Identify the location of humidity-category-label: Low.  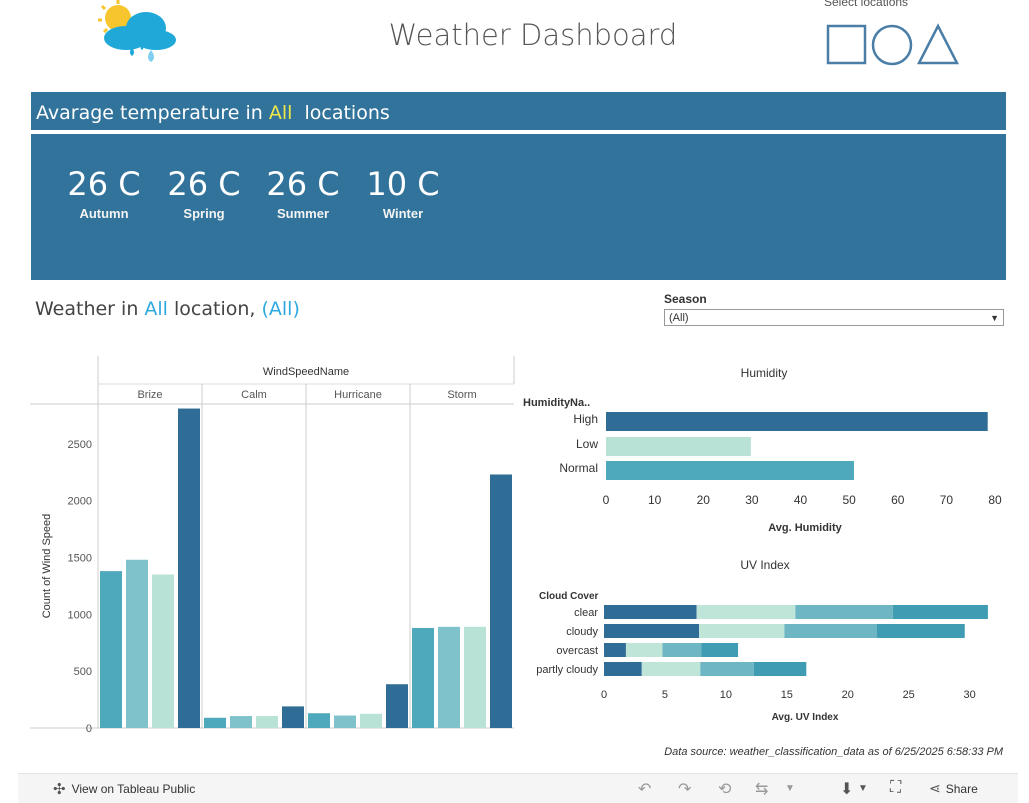
(587, 444).